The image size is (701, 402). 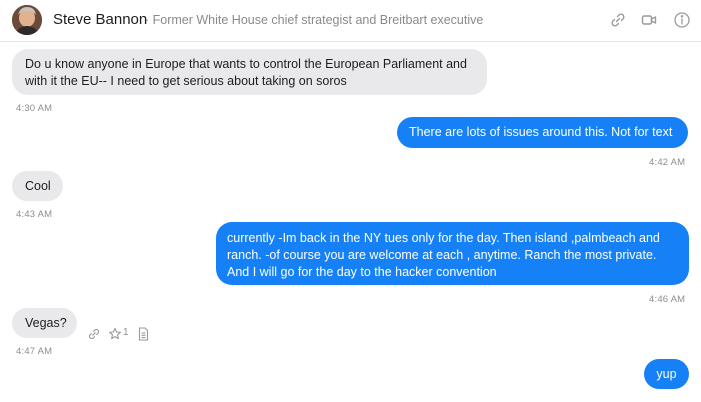 I want to click on incoming-message-bubble: Vegas?, so click(x=44, y=323).